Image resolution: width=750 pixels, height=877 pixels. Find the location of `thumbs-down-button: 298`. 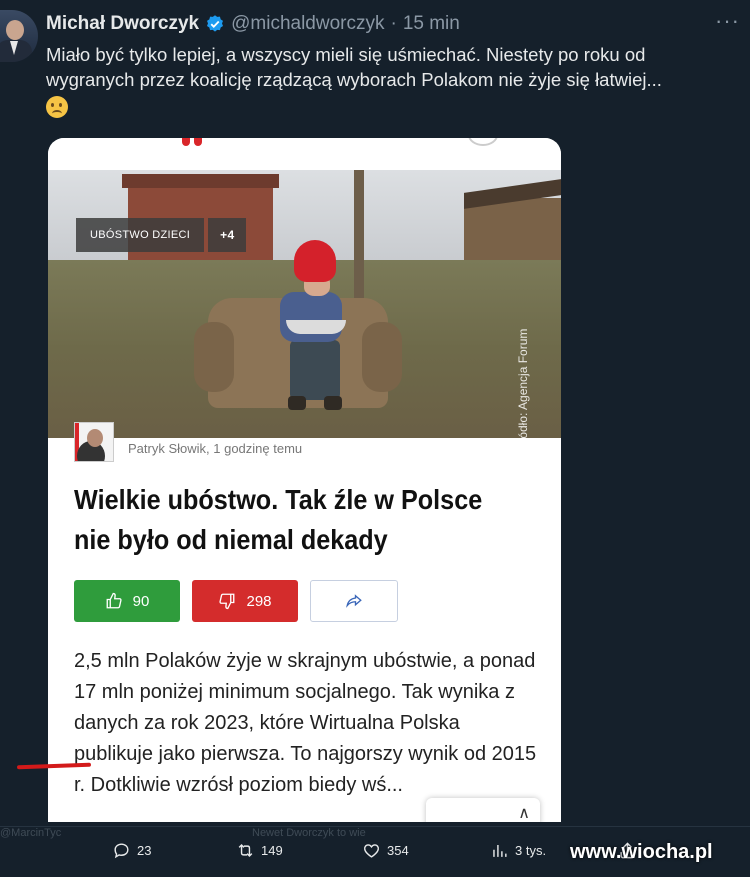

thumbs-down-button: 298 is located at coordinates (245, 601).